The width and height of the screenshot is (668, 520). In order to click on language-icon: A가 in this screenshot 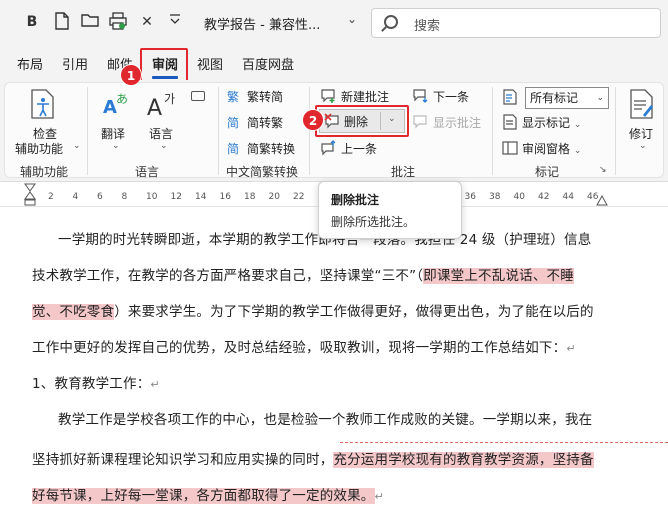, I will do `click(164, 105)`.